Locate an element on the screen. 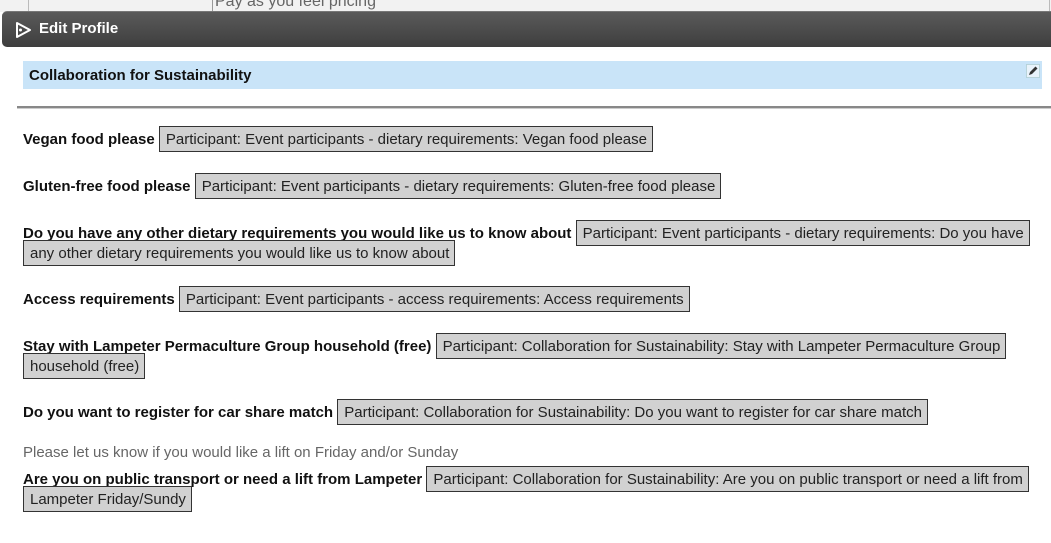 This screenshot has width=1051, height=543. field-label: Vegan food please is located at coordinates (89, 139).